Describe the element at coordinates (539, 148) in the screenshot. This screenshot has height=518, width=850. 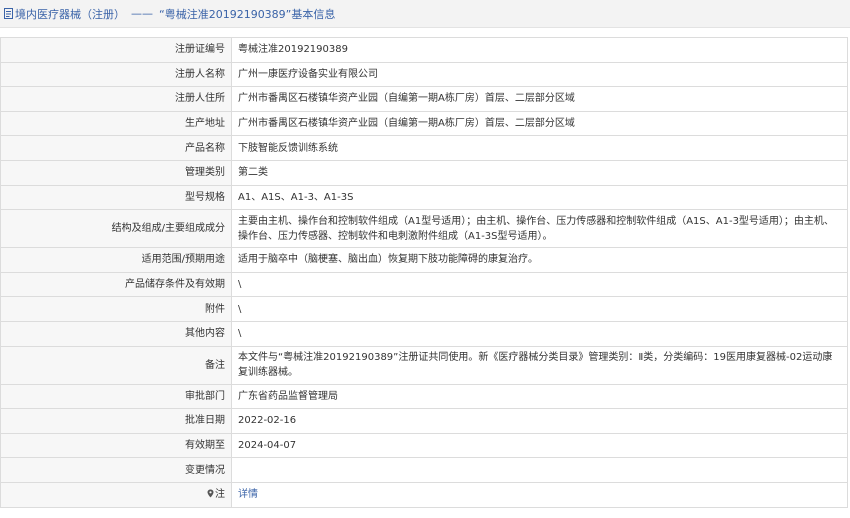
I see `row-value: 下肢智能反馈训练系统` at that location.